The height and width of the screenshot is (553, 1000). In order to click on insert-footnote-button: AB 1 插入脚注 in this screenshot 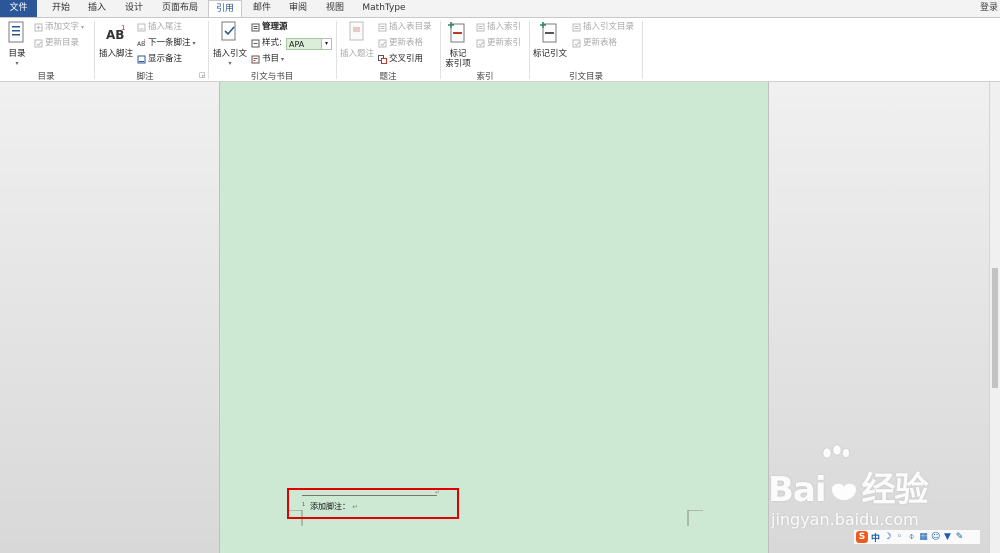, I will do `click(116, 40)`.